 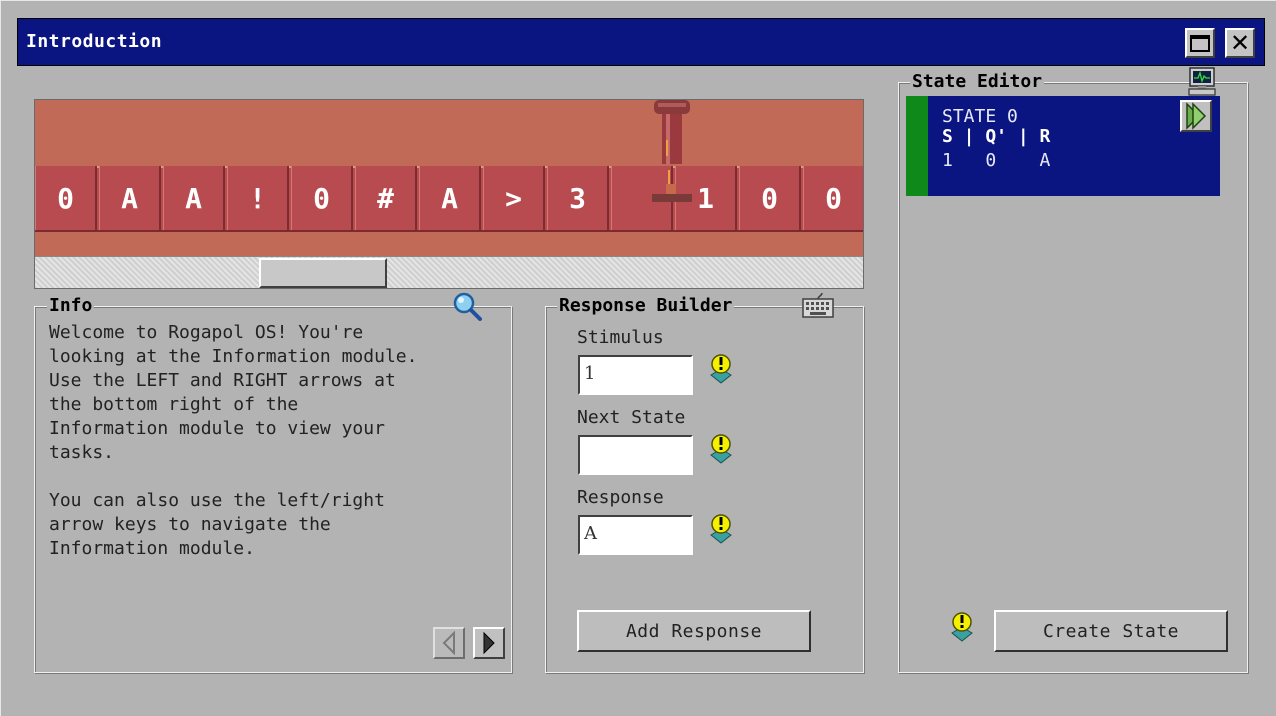 What do you see at coordinates (1111, 631) in the screenshot?
I see `create-state-button: Create State` at bounding box center [1111, 631].